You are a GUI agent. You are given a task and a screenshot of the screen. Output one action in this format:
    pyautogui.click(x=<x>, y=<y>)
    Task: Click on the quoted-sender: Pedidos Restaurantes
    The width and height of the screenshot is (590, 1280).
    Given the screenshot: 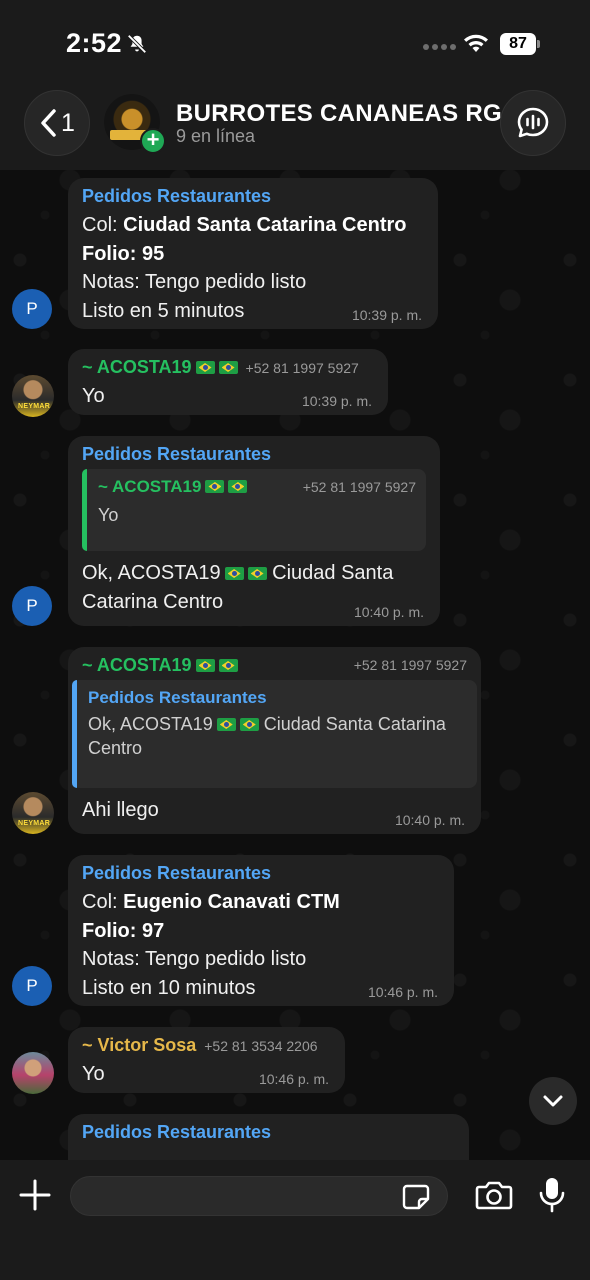 What is the action you would take?
    pyautogui.click(x=177, y=697)
    